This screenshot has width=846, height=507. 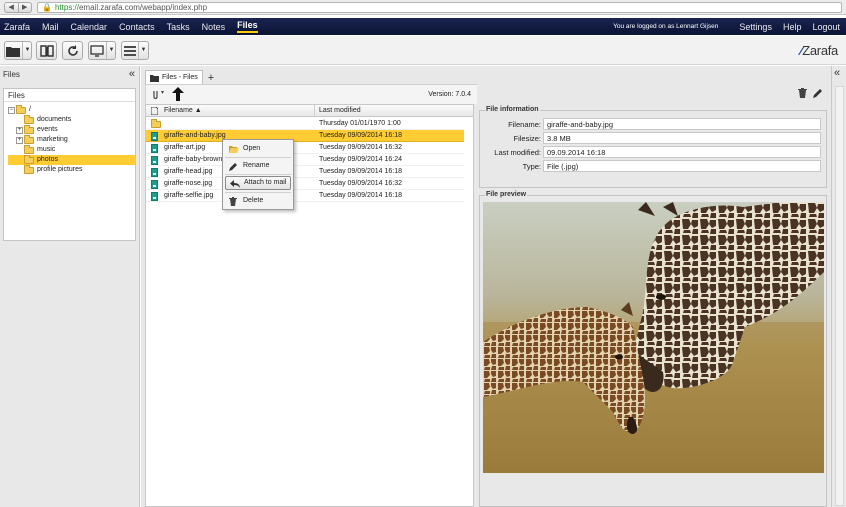 I want to click on tree-item-documents: documents, so click(x=44, y=119).